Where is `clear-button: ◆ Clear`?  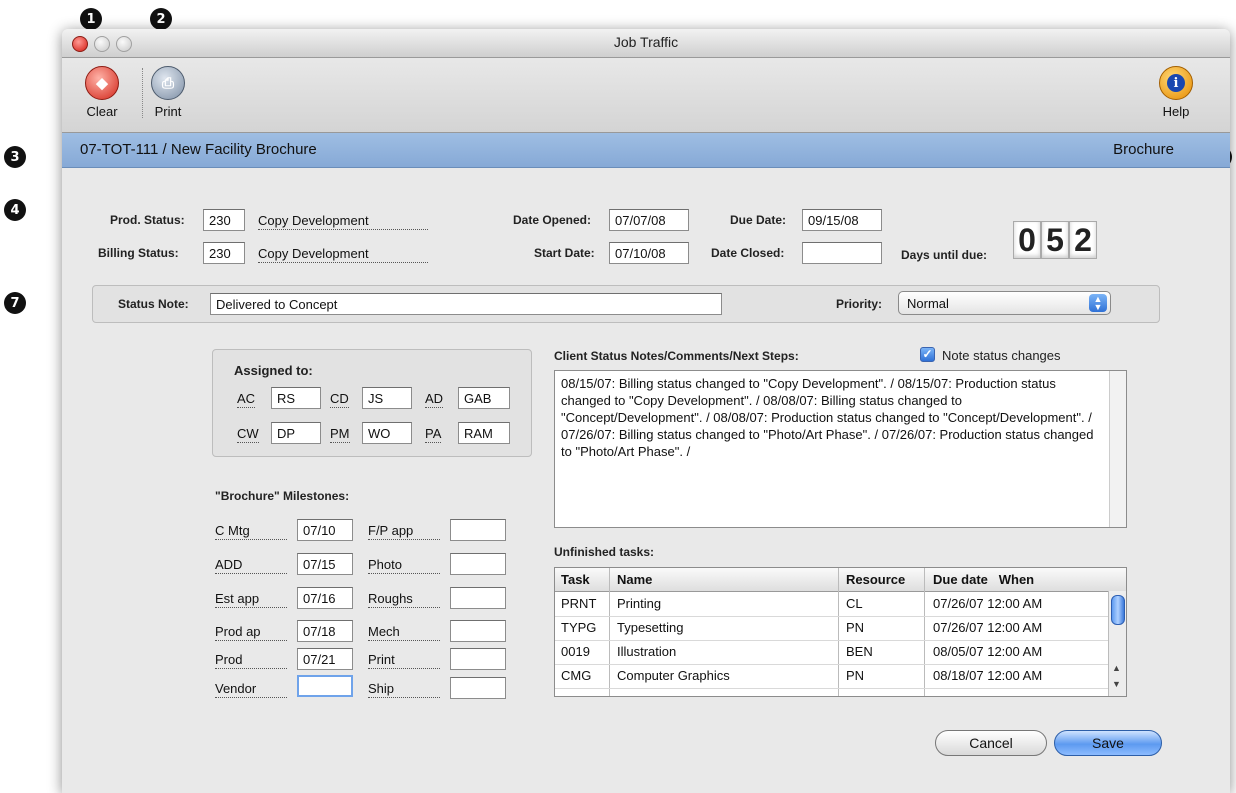
clear-button: ◆ Clear is located at coordinates (102, 92).